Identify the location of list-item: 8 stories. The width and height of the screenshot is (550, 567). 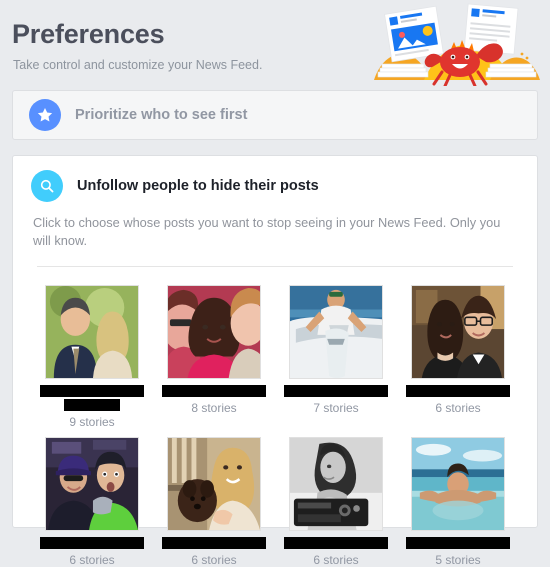
(214, 353).